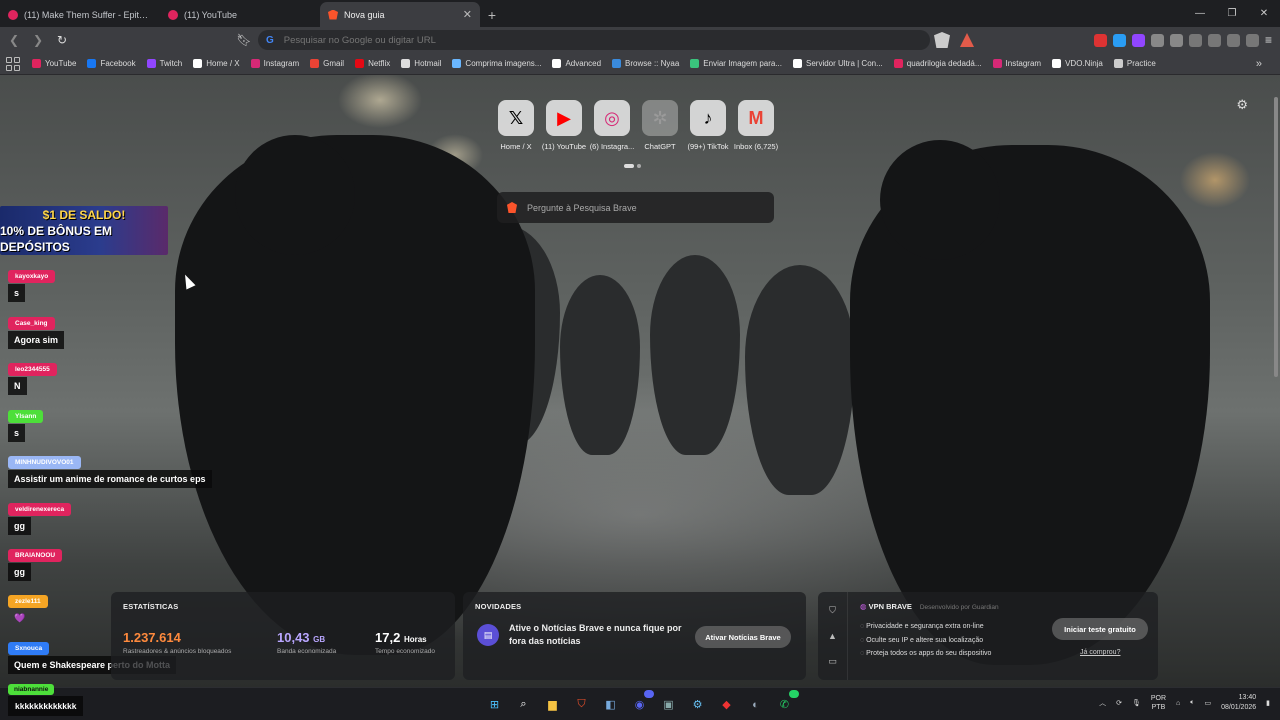  What do you see at coordinates (610, 704) in the screenshot?
I see `app-icon: ◧` at bounding box center [610, 704].